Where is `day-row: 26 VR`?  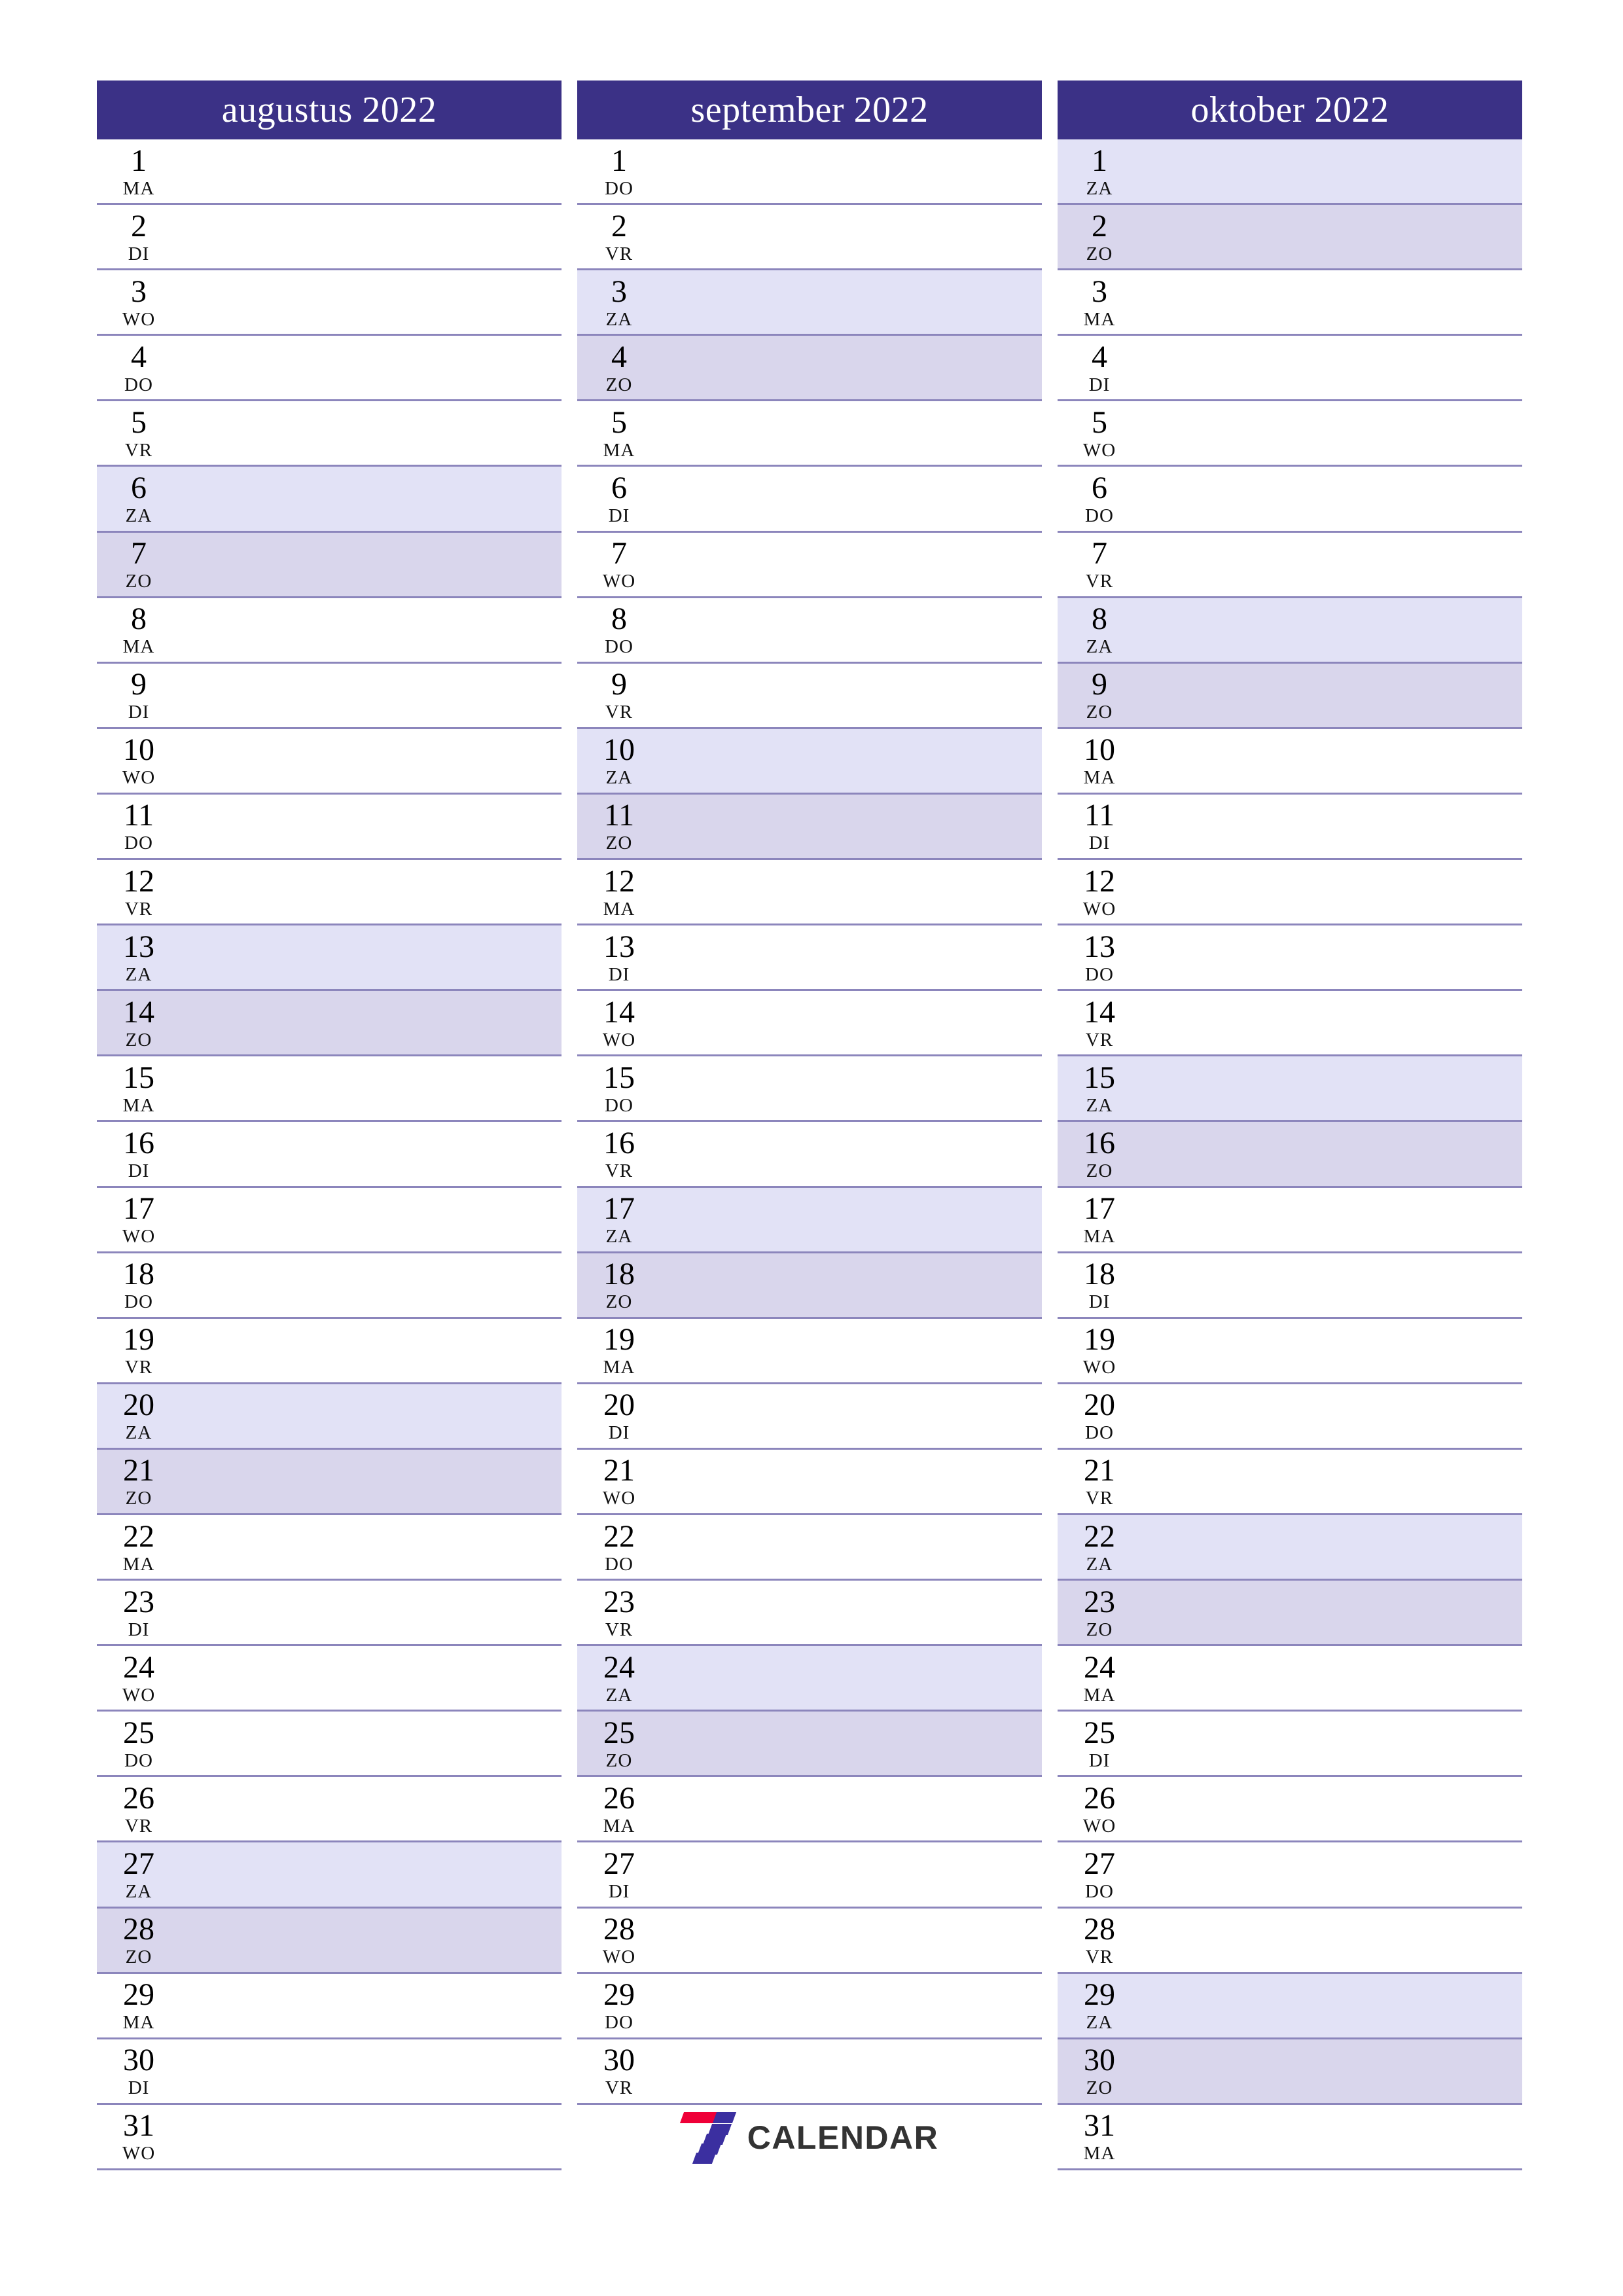
day-row: 26 VR is located at coordinates (330, 1810).